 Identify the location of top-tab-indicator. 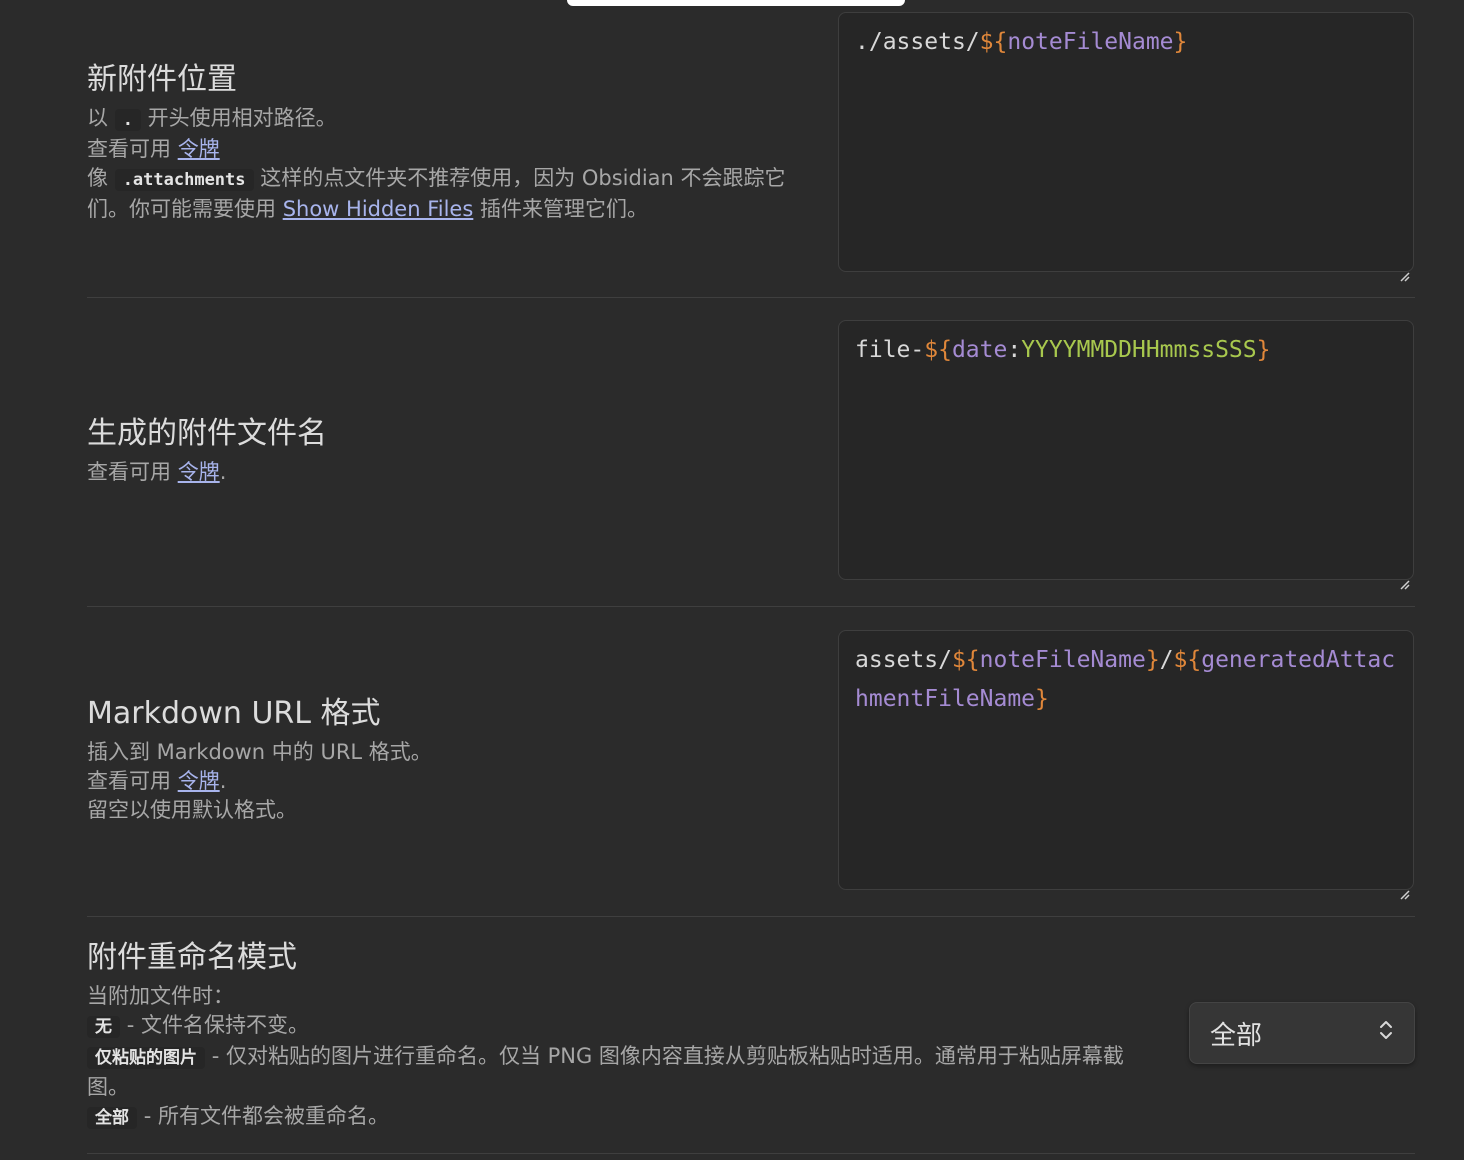
(736, 3).